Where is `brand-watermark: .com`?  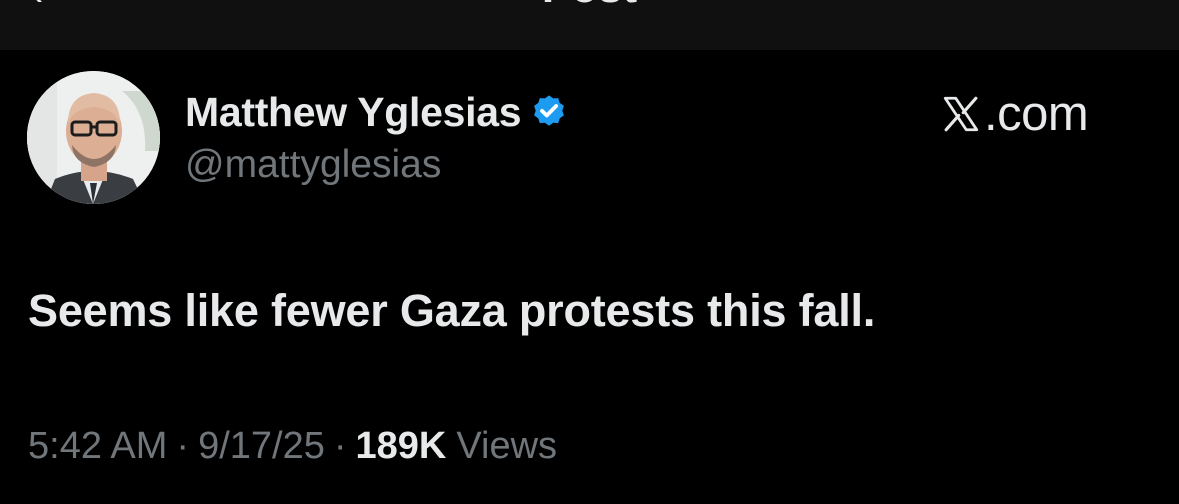
brand-watermark: .com is located at coordinates (1014, 114).